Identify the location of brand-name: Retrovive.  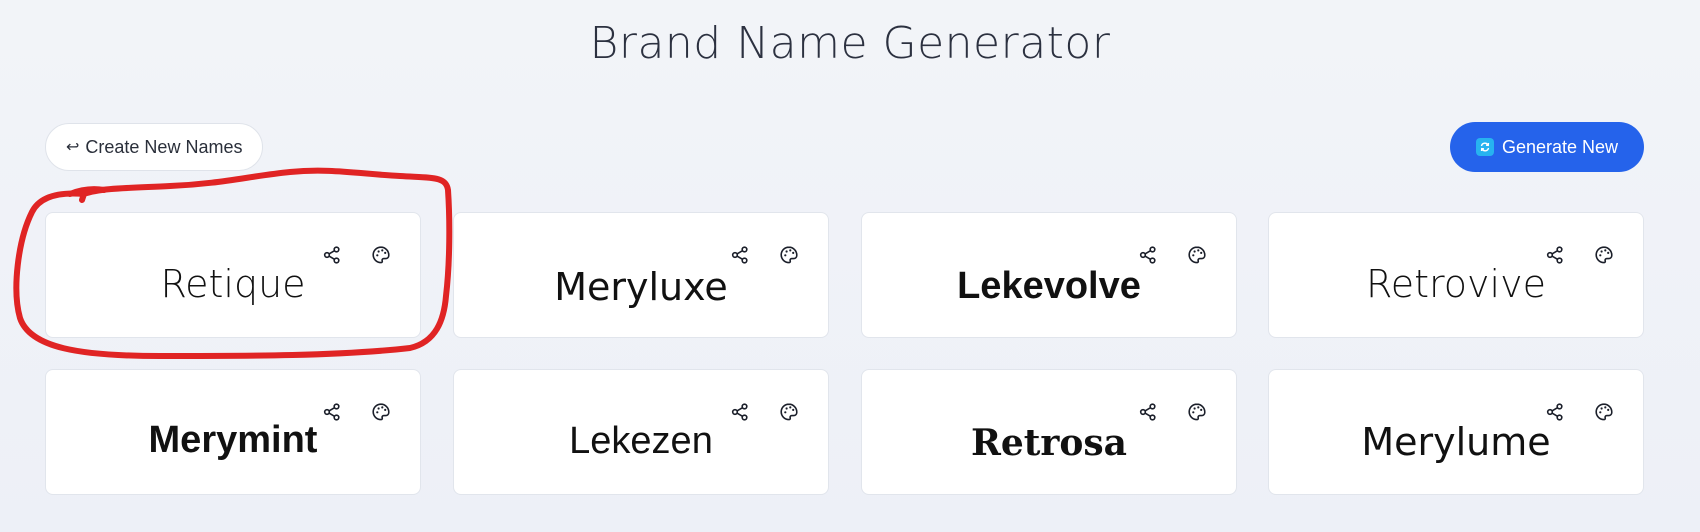
(1456, 284).